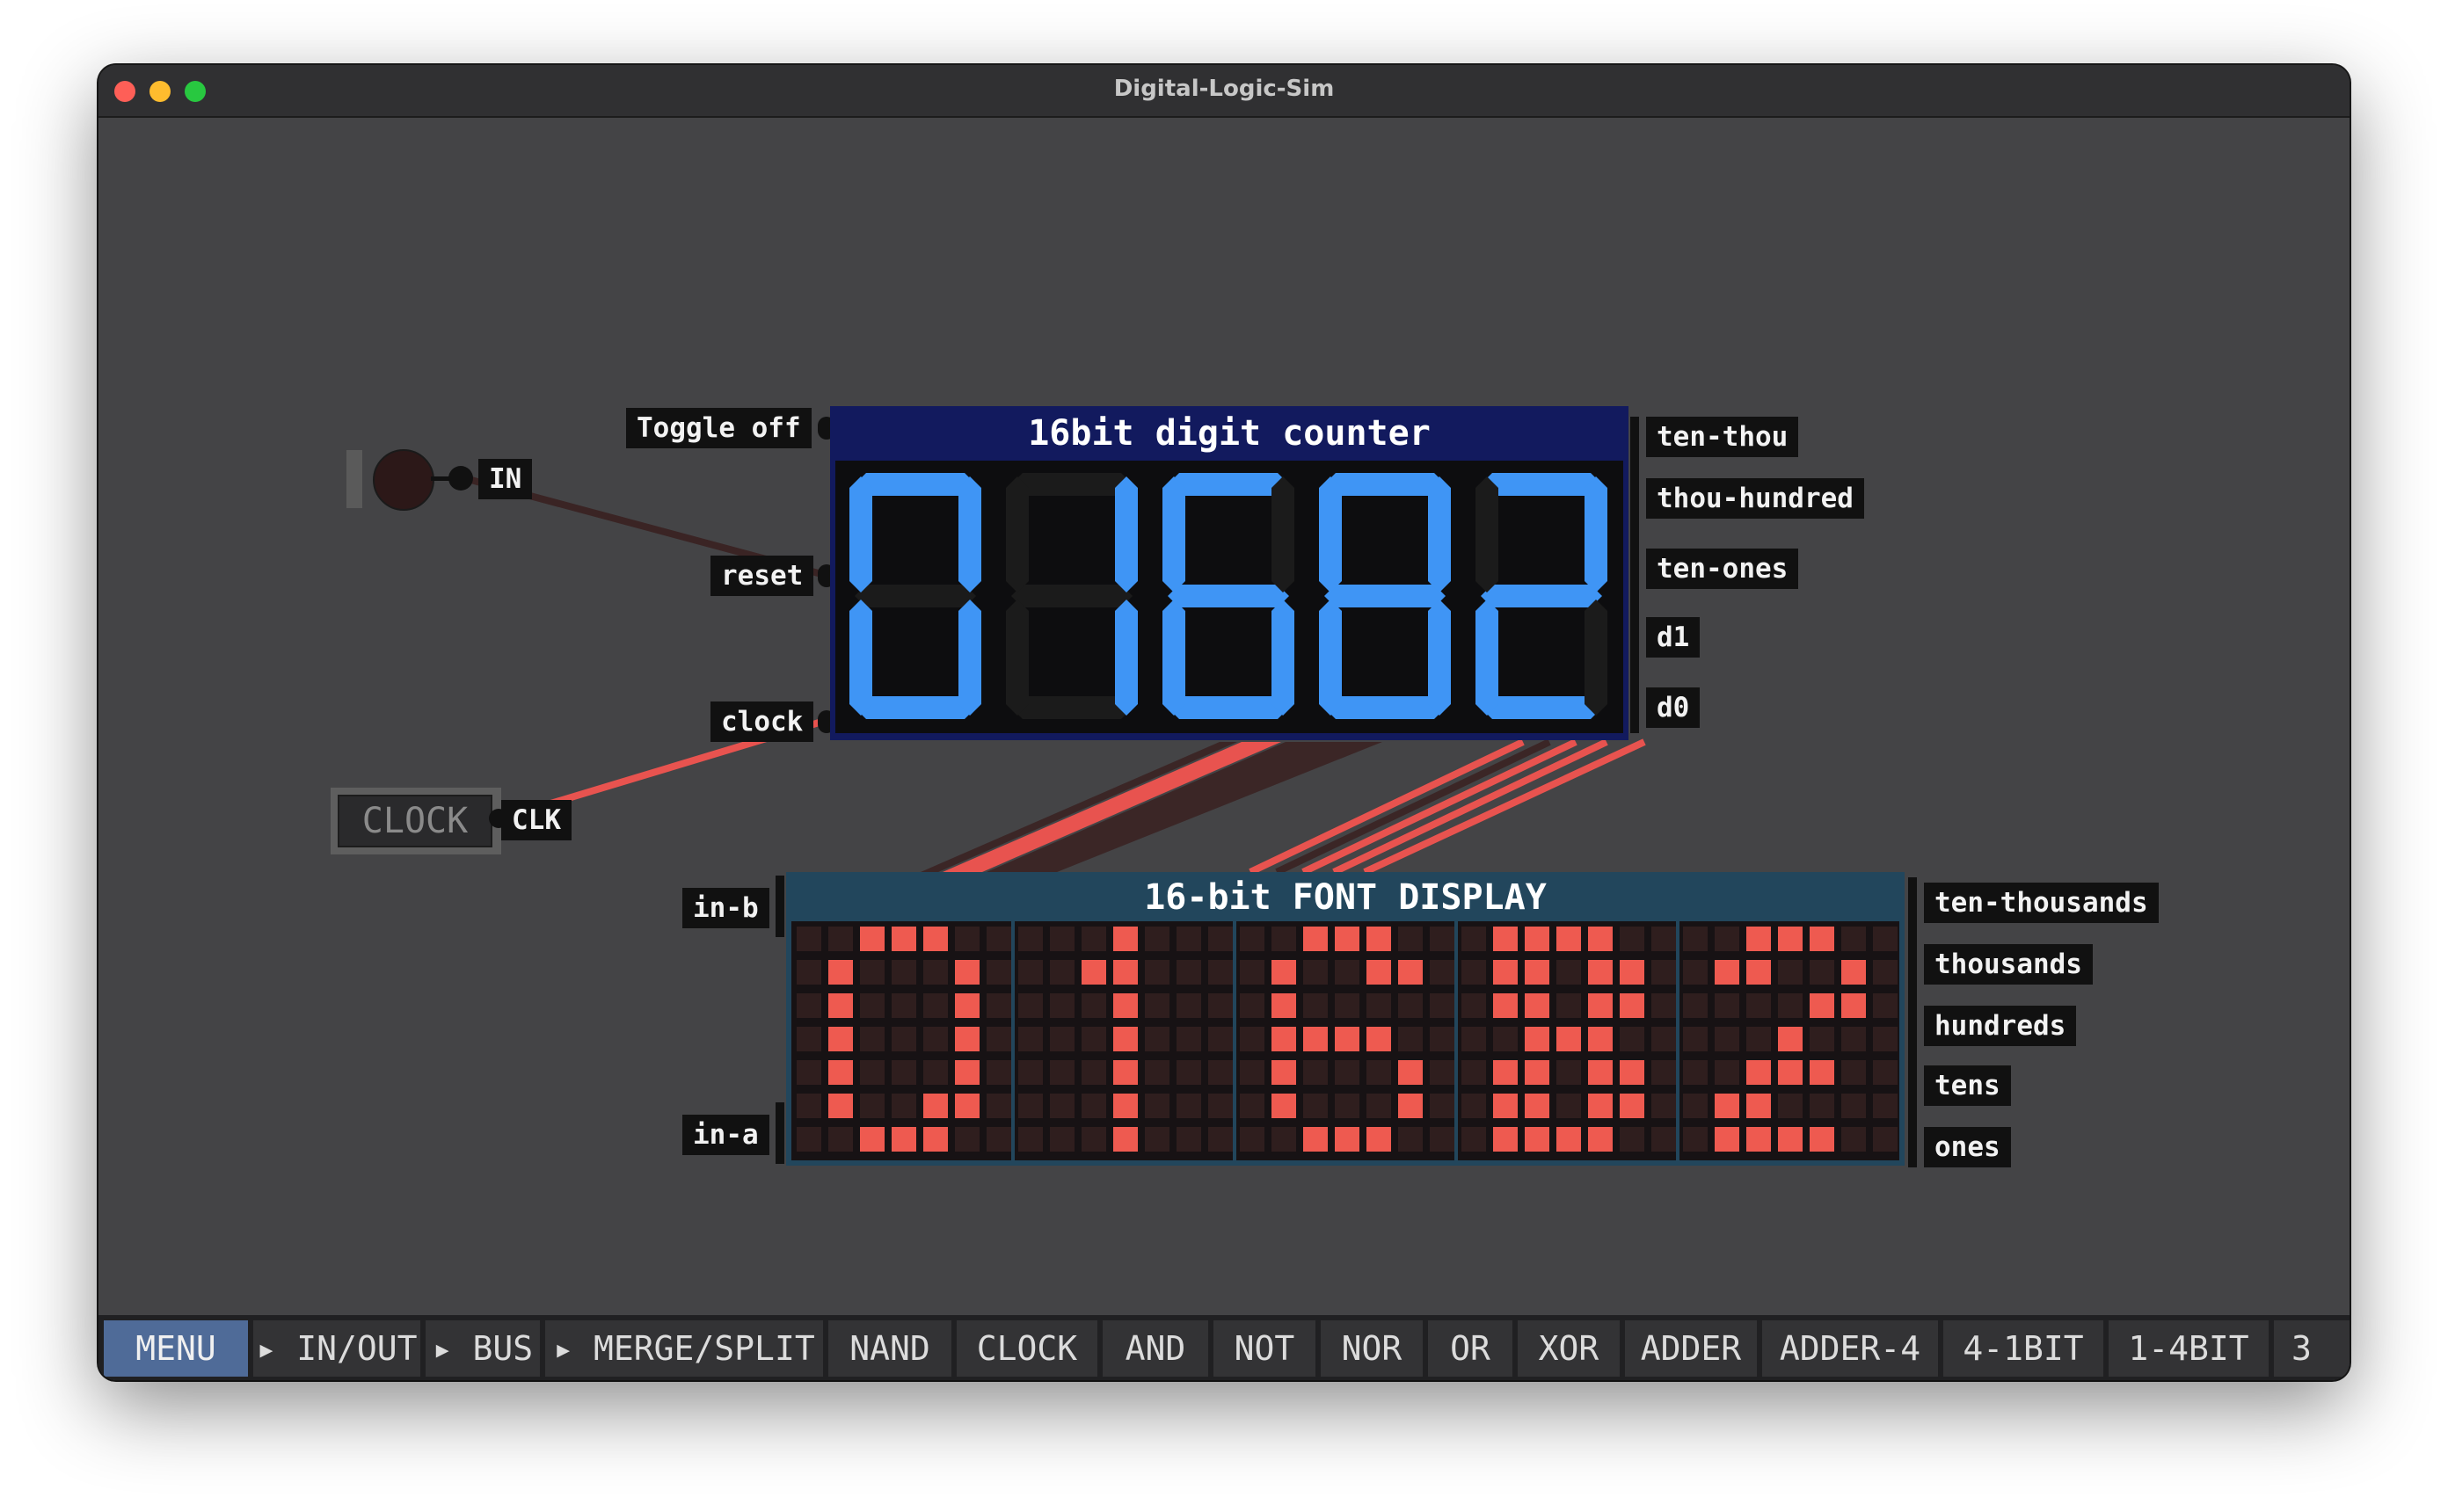 Image resolution: width=2448 pixels, height=1512 pixels. I want to click on counter-output-thou-hundred: thou-hundred, so click(1755, 499).